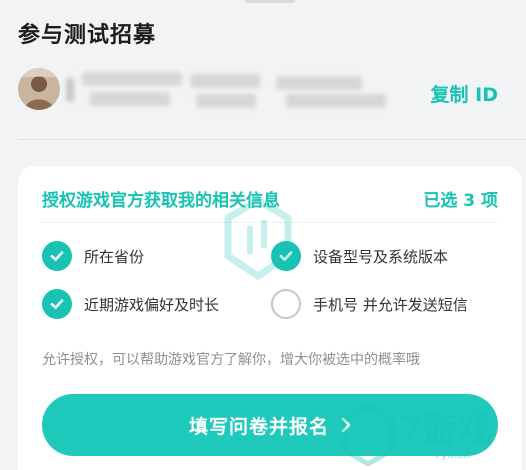  I want to click on card-title: 授权游戏官方获取我的相关信息, so click(161, 201).